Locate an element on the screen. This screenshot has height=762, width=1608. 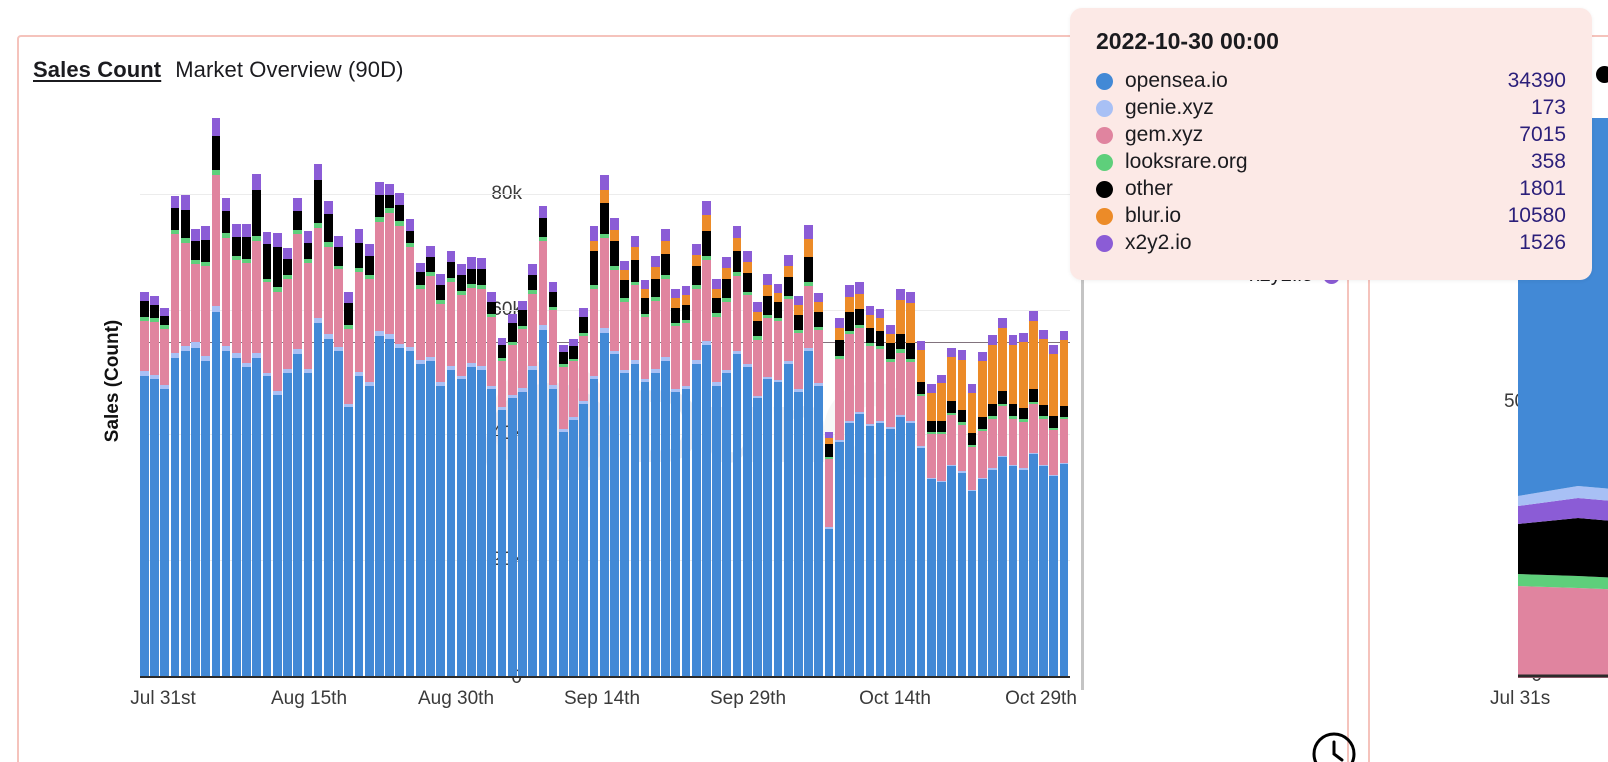
chart-title-metric: Sales Count is located at coordinates (97, 69).